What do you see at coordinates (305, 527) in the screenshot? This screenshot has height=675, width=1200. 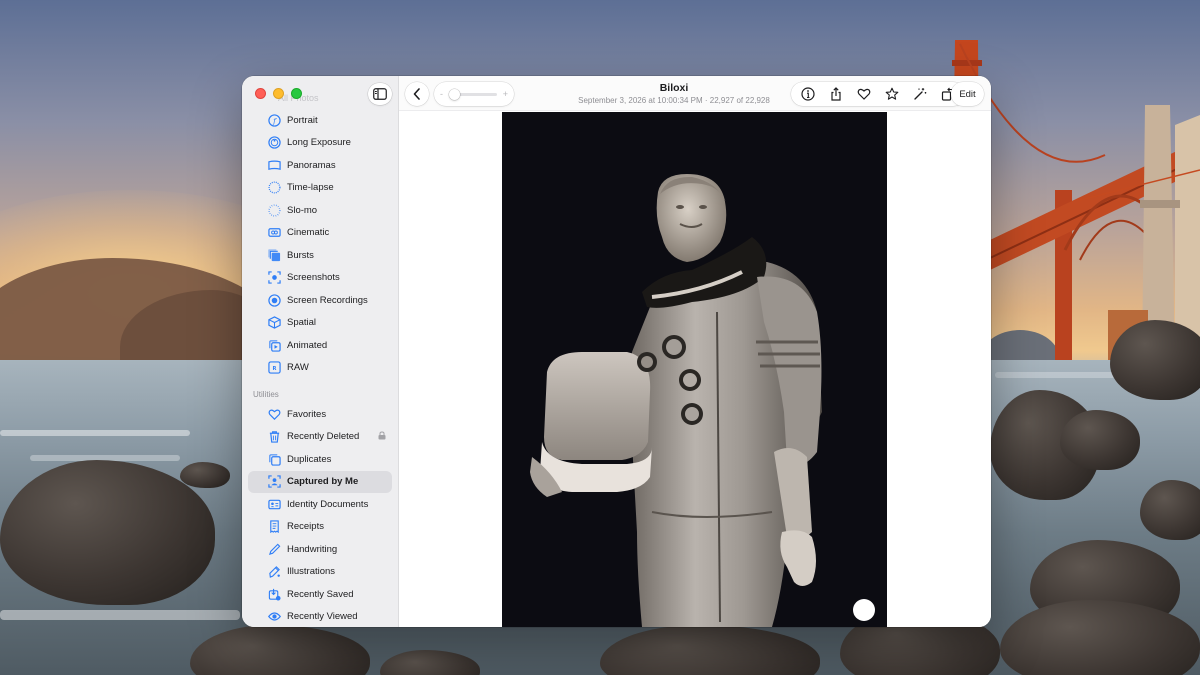 I see `sidebar-item-label: Receipts` at bounding box center [305, 527].